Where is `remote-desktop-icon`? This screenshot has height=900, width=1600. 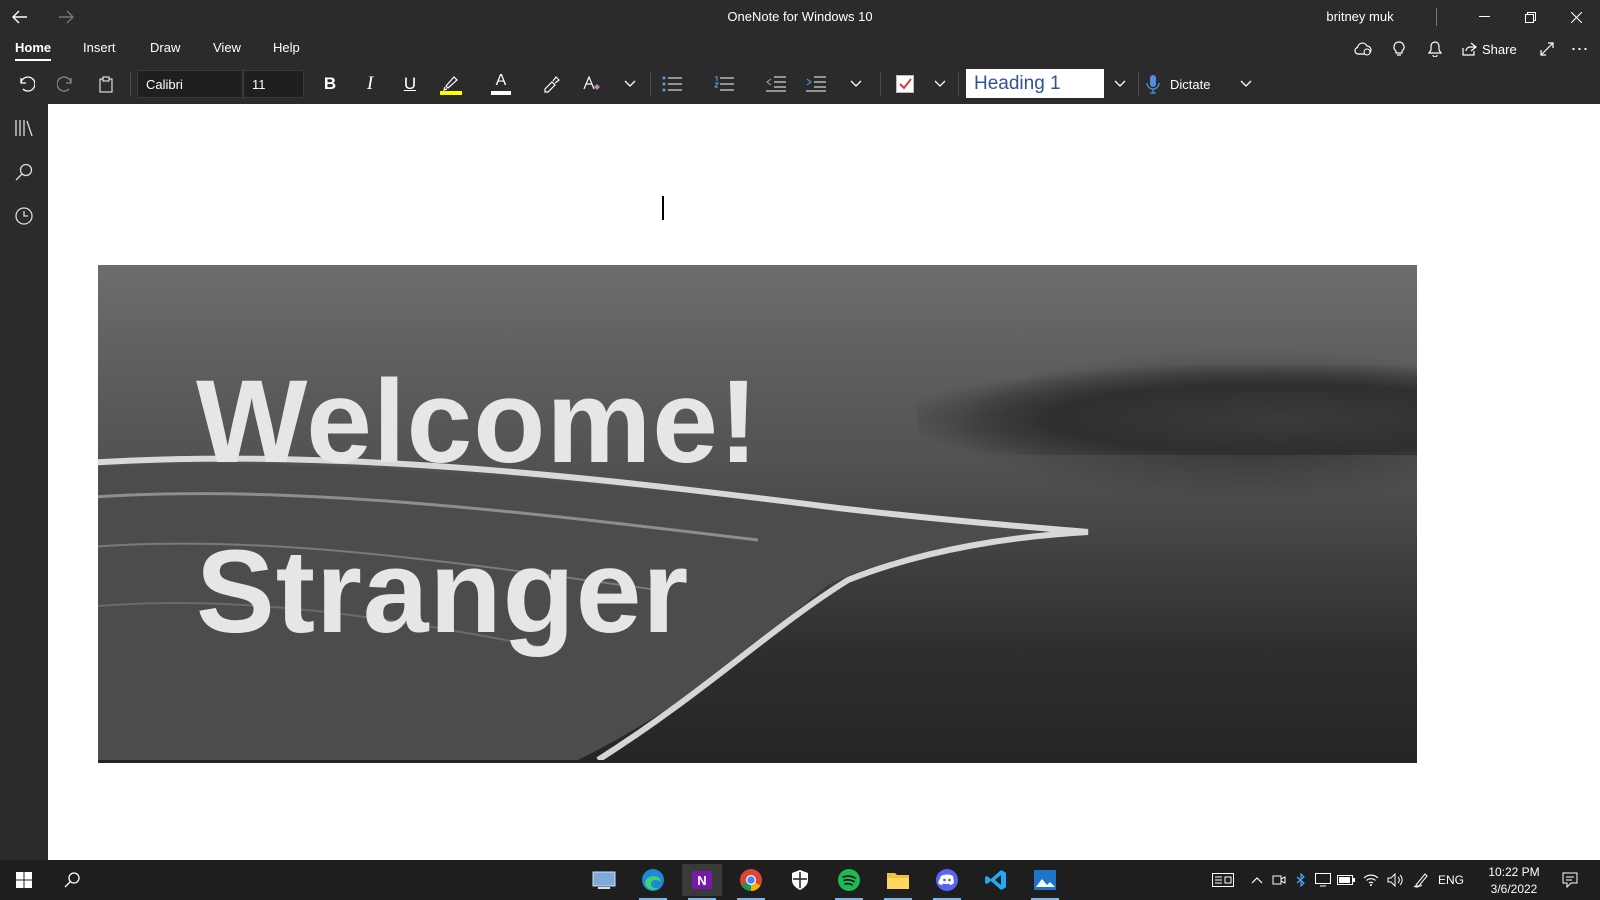 remote-desktop-icon is located at coordinates (604, 880).